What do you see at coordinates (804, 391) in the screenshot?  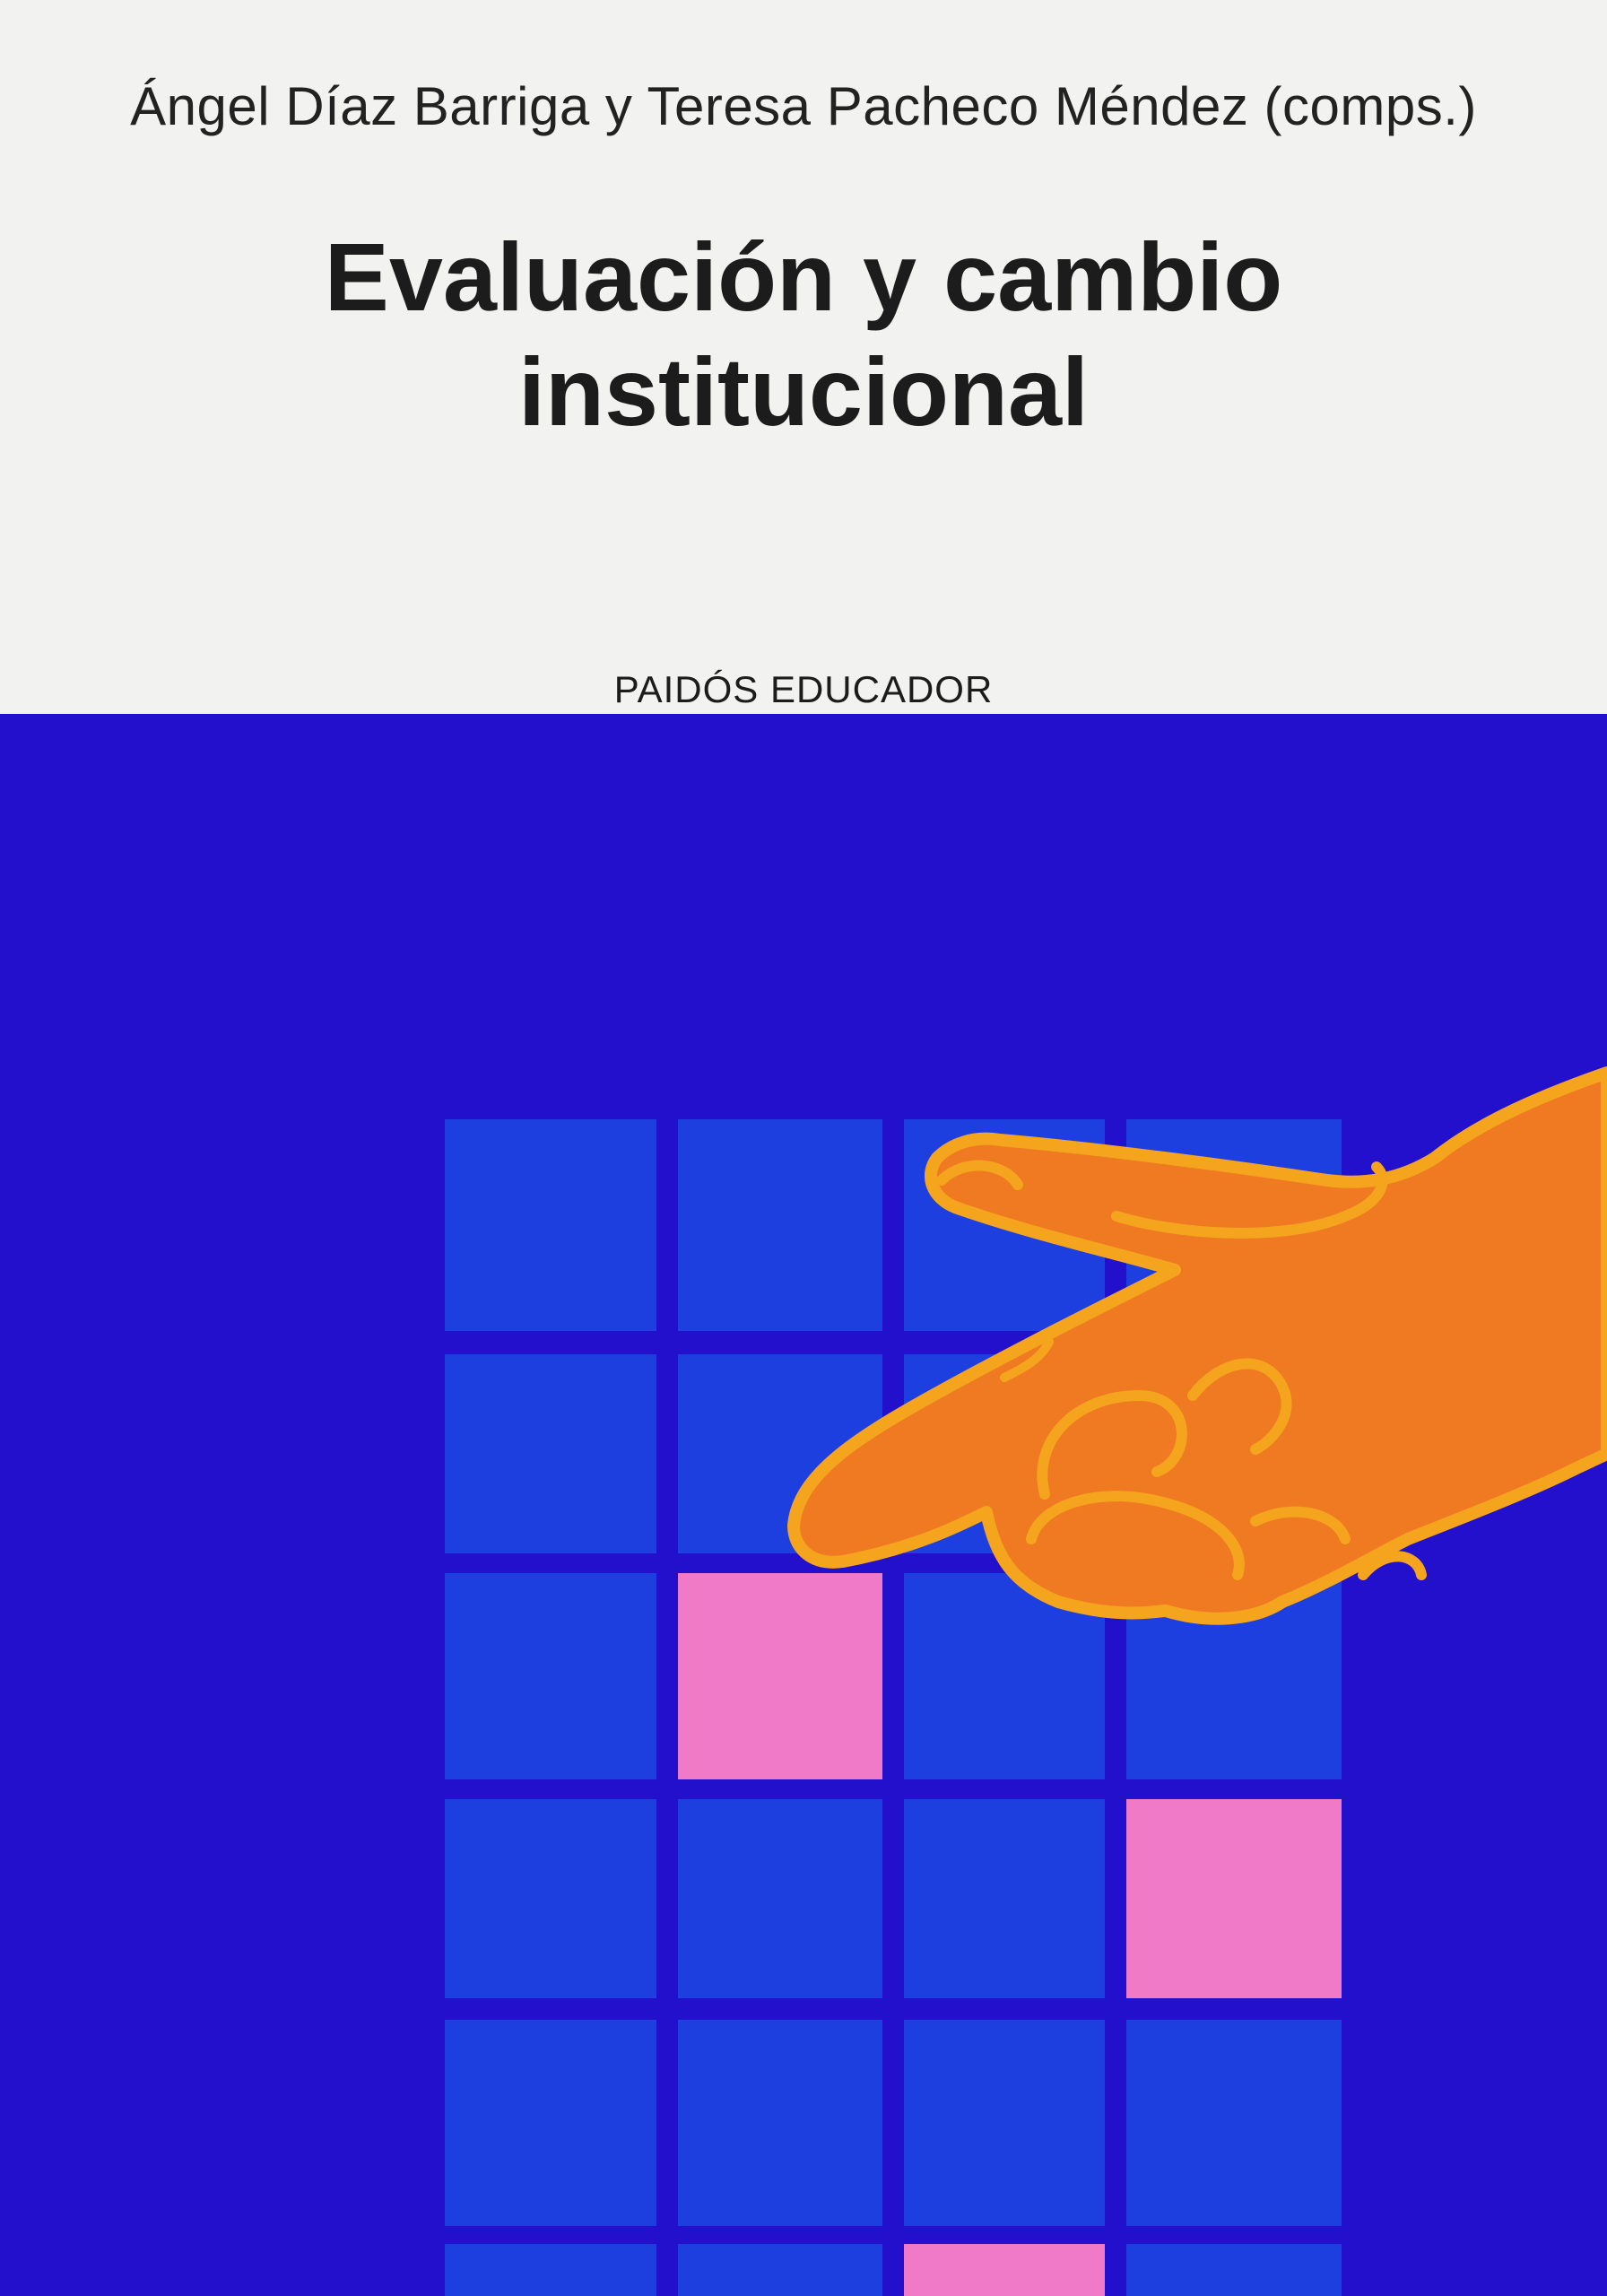 I see `book-title-line-2: institucional` at bounding box center [804, 391].